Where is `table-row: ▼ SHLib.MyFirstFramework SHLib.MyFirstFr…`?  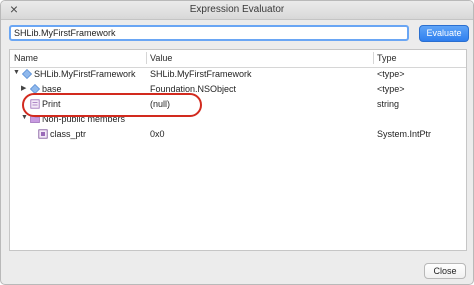 table-row: ▼ SHLib.MyFirstFramework SHLib.MyFirstFr… is located at coordinates (238, 74).